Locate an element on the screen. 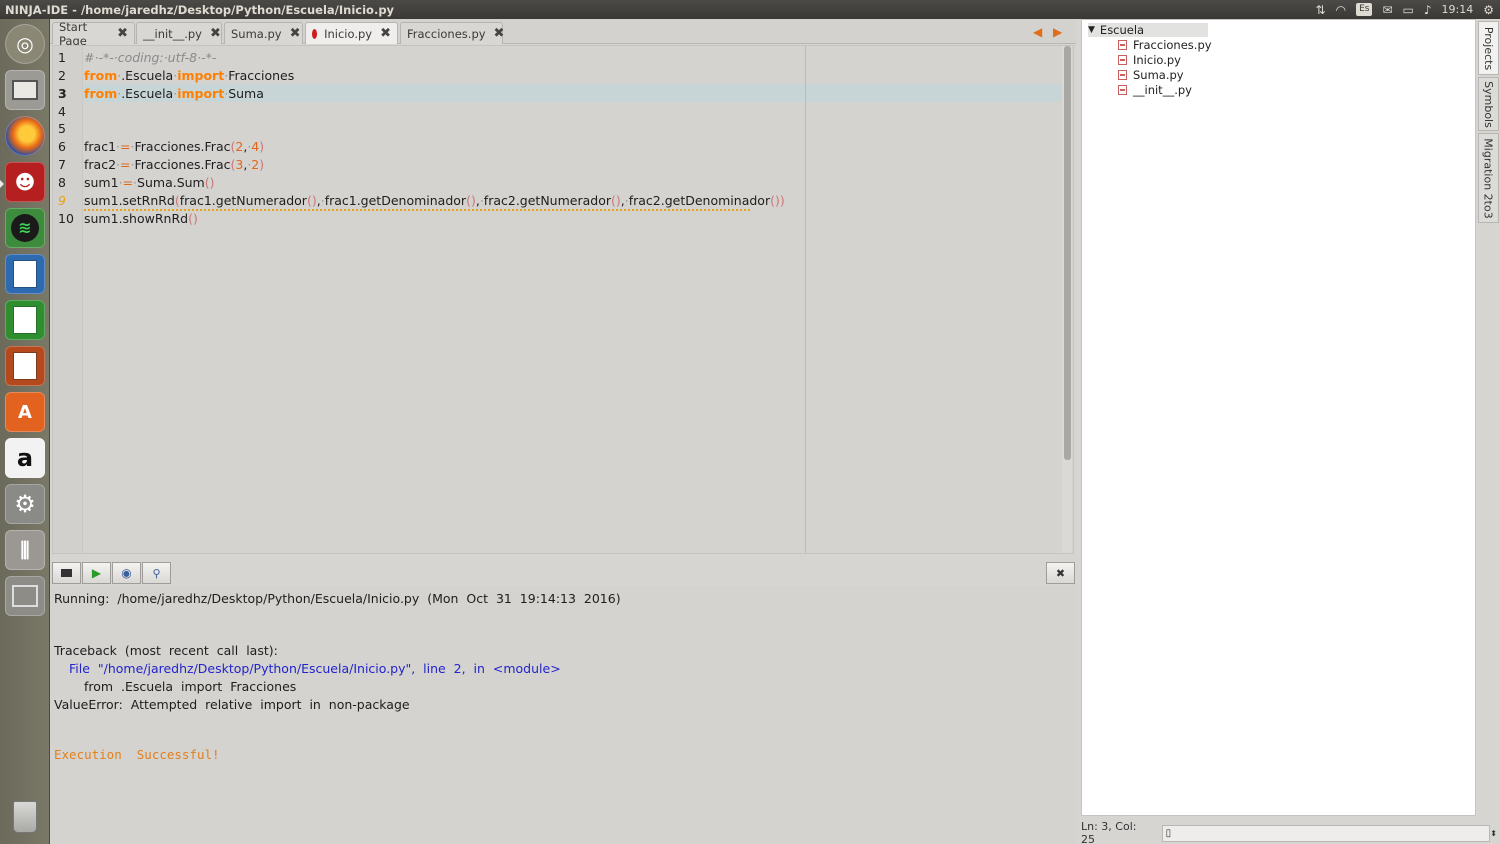 Image resolution: width=1500 pixels, height=844 pixels. tab-label: Migration 2to3 is located at coordinates (1488, 178).